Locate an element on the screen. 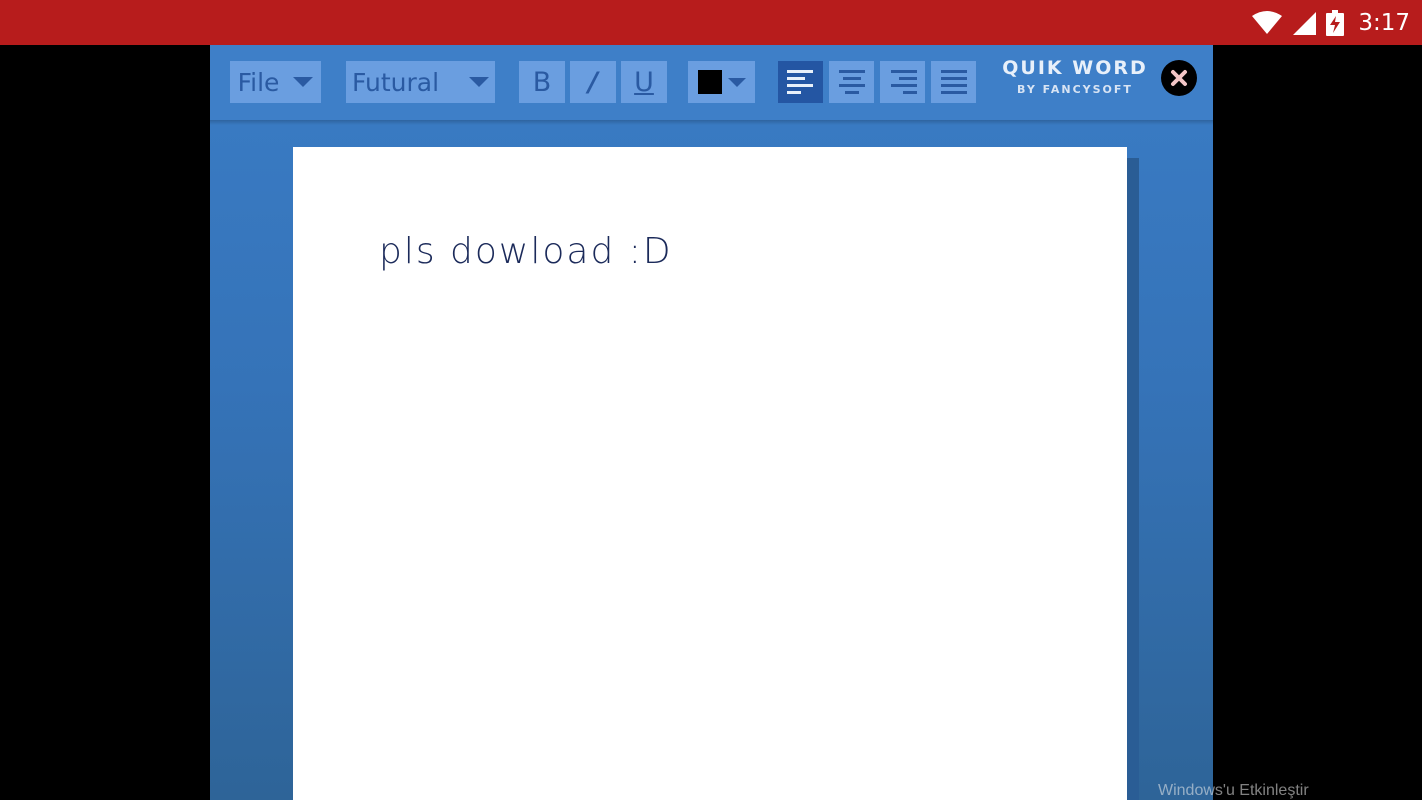  brand-subtitle: BY FANCYSOFT is located at coordinates (1075, 89).